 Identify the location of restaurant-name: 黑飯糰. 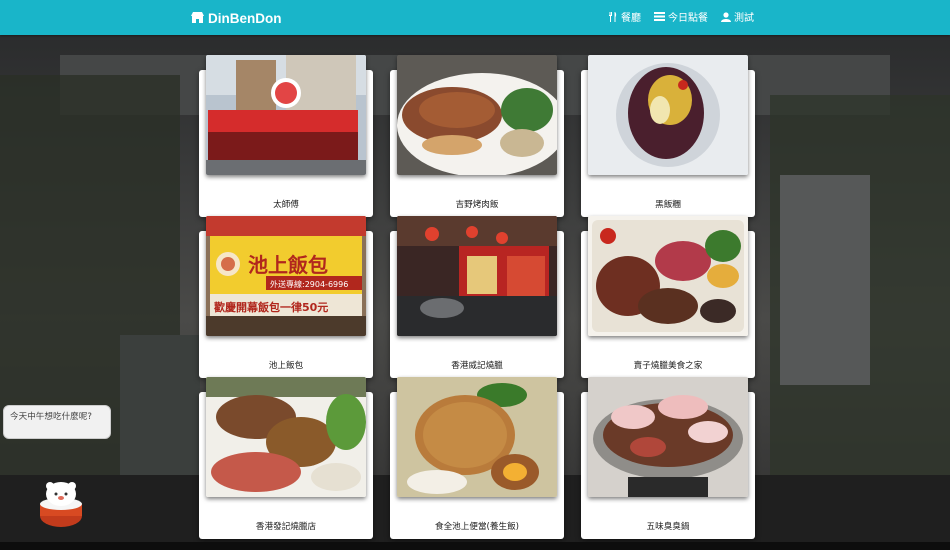
(668, 205).